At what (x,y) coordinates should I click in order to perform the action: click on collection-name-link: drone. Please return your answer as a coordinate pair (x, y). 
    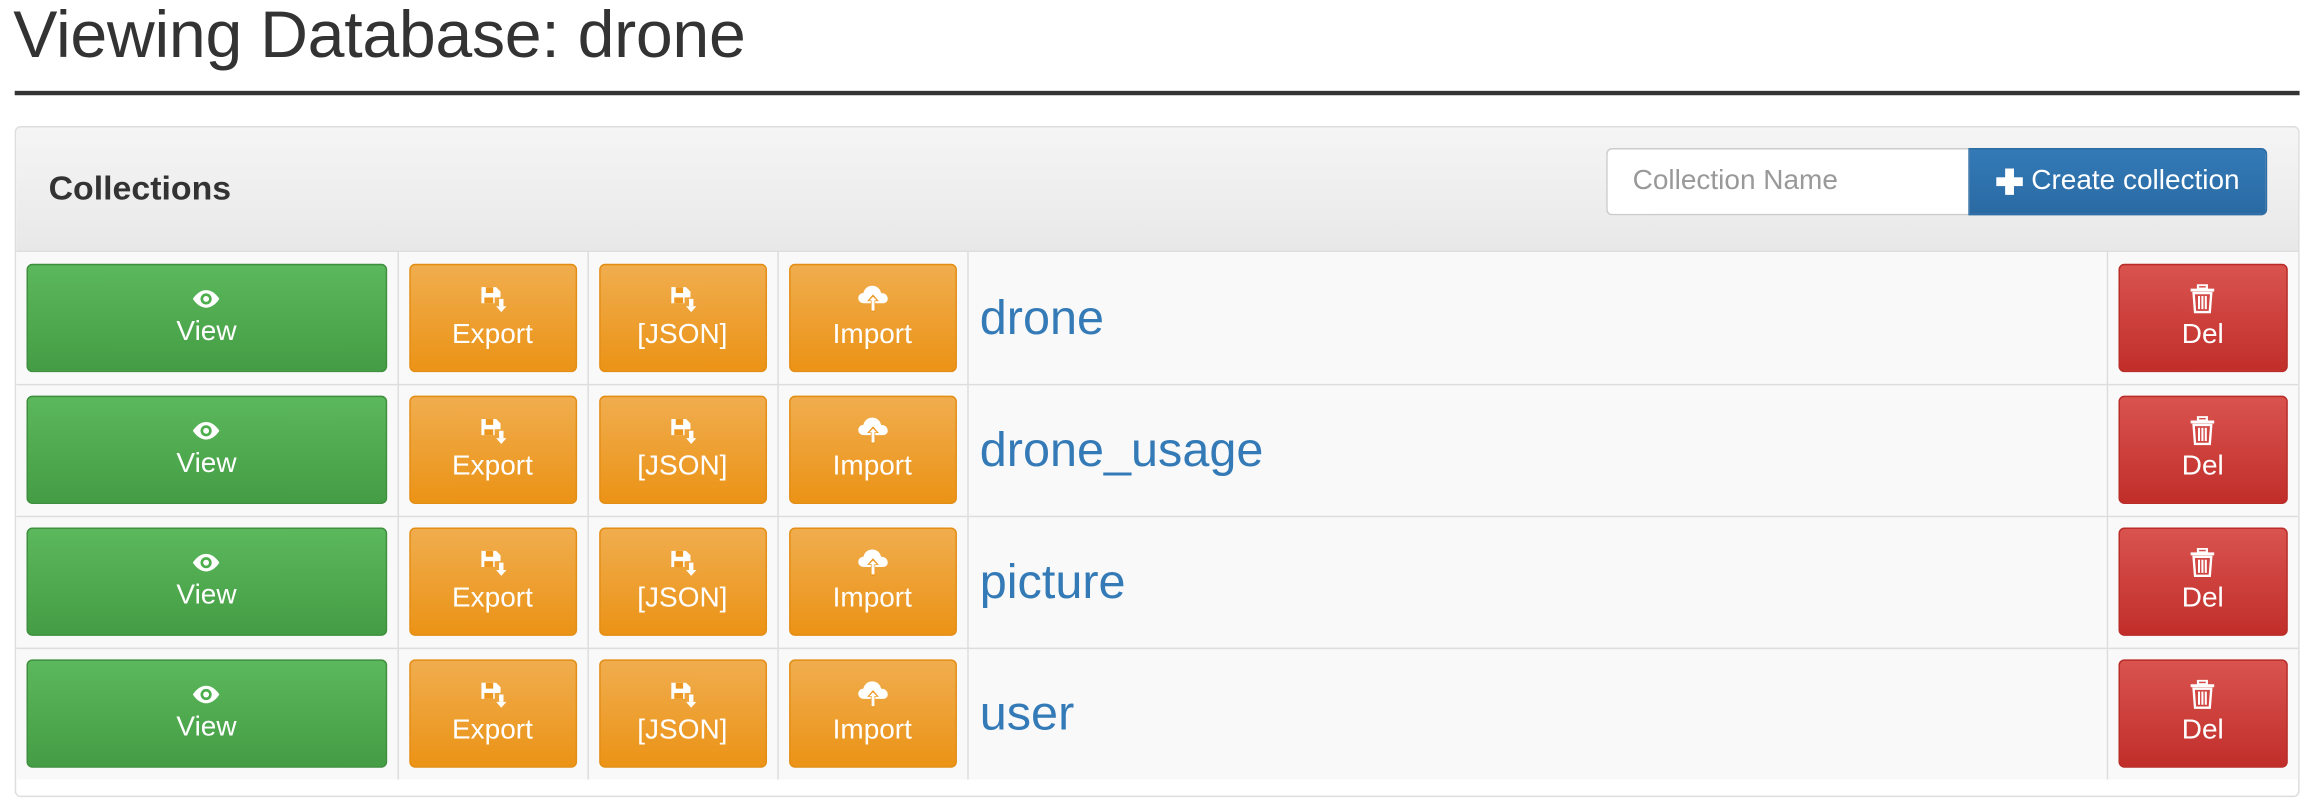
    Looking at the image, I should click on (1041, 317).